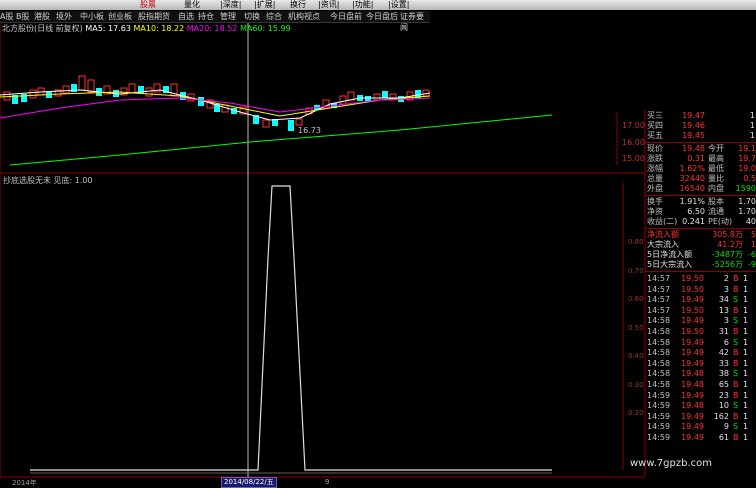 The width and height of the screenshot is (756, 488). Describe the element at coordinates (700, 235) in the screenshot. I see `flow-row: 净流入额 305.8万 5` at that location.